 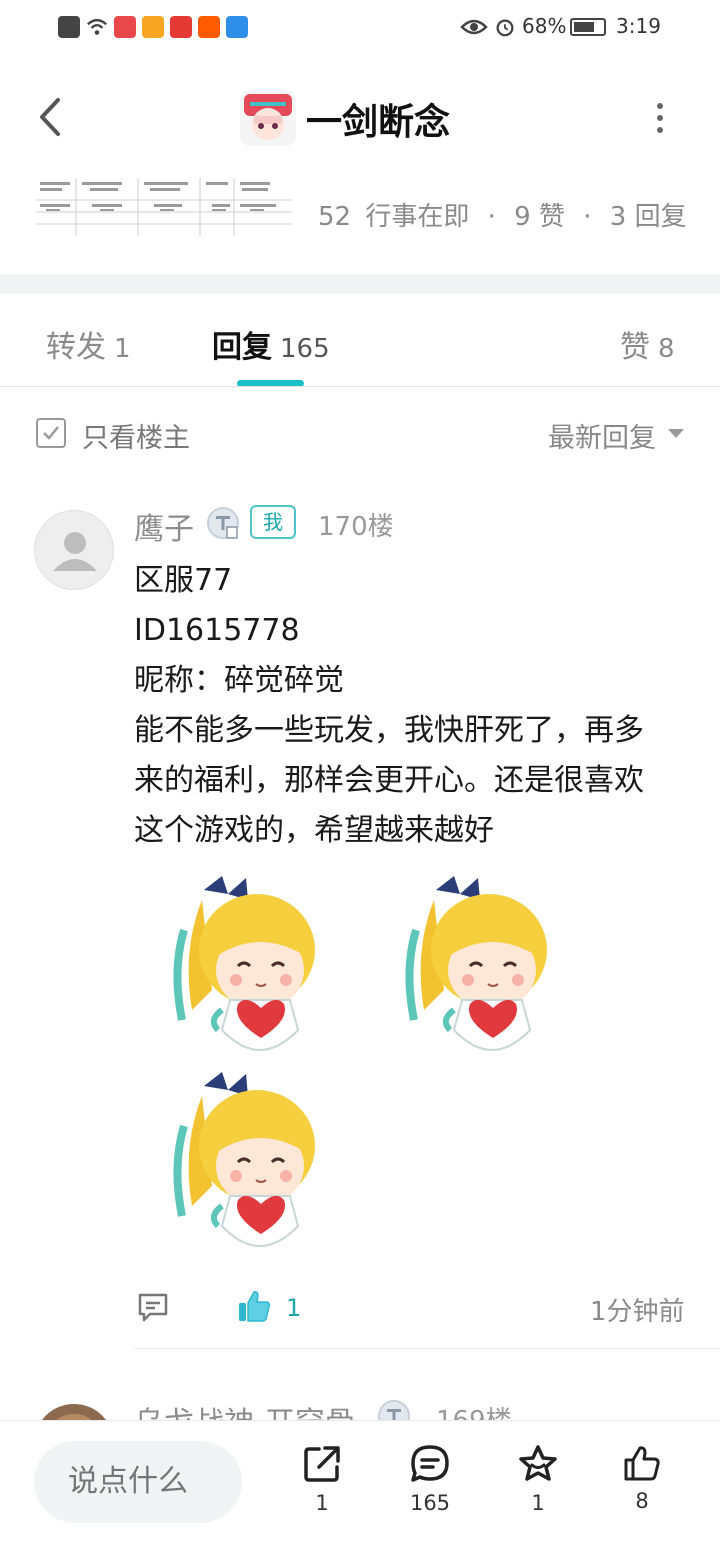 I want to click on like-button: 8, so click(x=642, y=1478).